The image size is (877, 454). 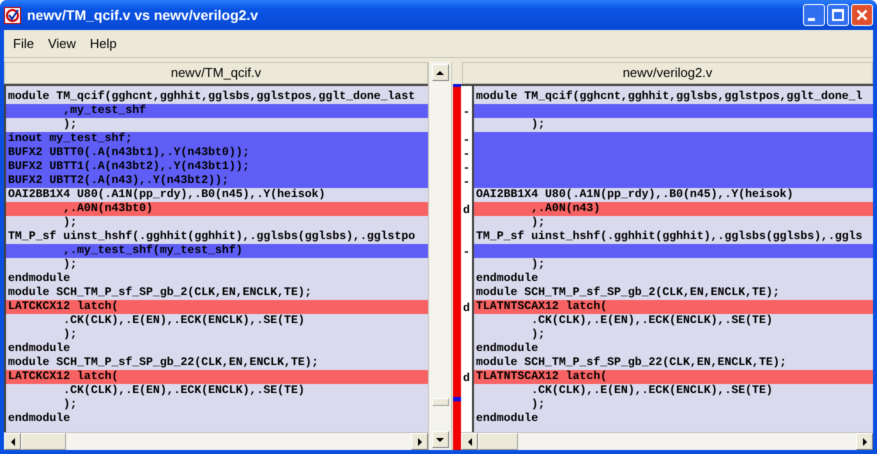 I want to click on up-arrow-icon, so click(x=440, y=72).